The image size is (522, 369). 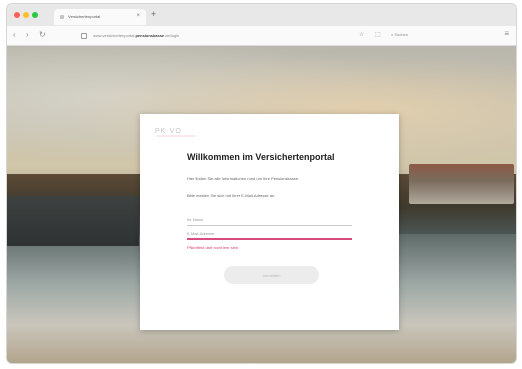 I want to click on browser-tab: Versicherten­portal ×, so click(x=100, y=17).